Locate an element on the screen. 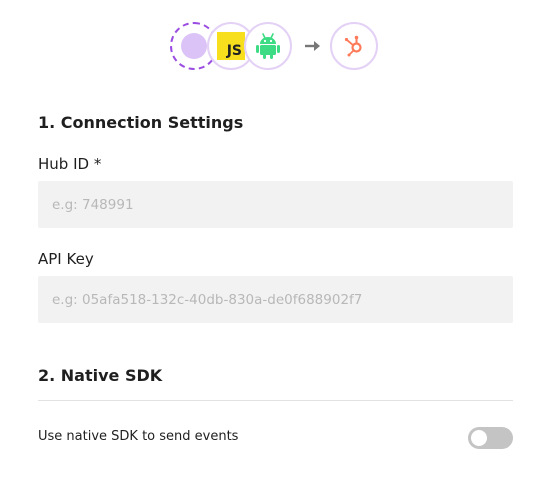  source-placeholder-dot is located at coordinates (194, 46).